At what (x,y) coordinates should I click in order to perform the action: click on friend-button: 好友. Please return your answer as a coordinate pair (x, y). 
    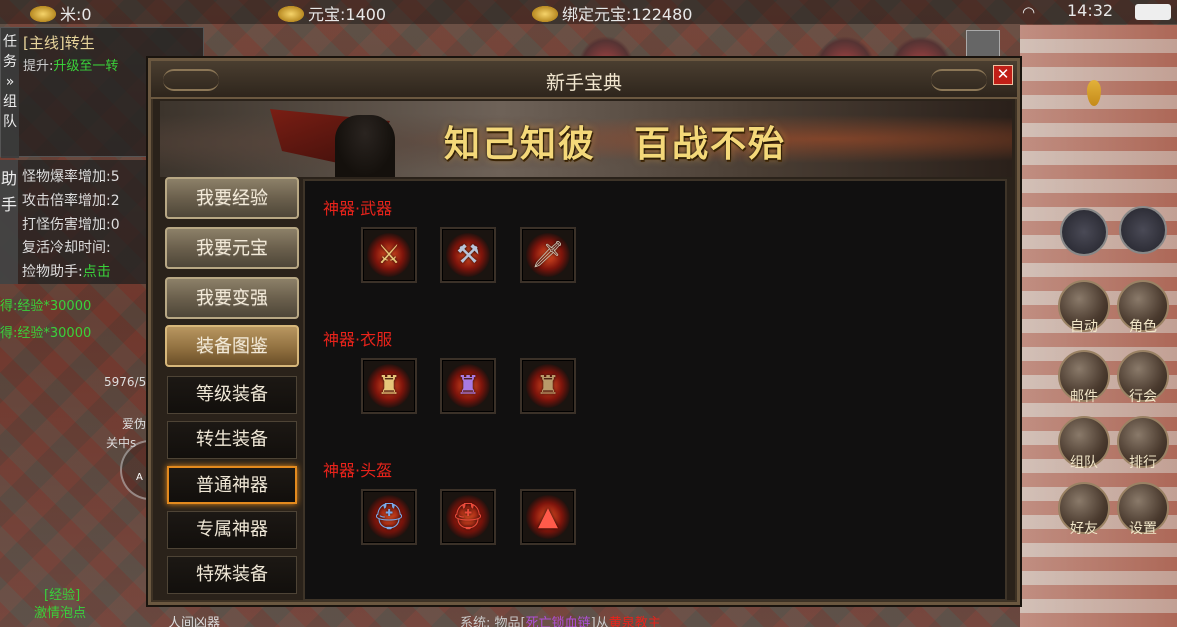
    Looking at the image, I should click on (1084, 509).